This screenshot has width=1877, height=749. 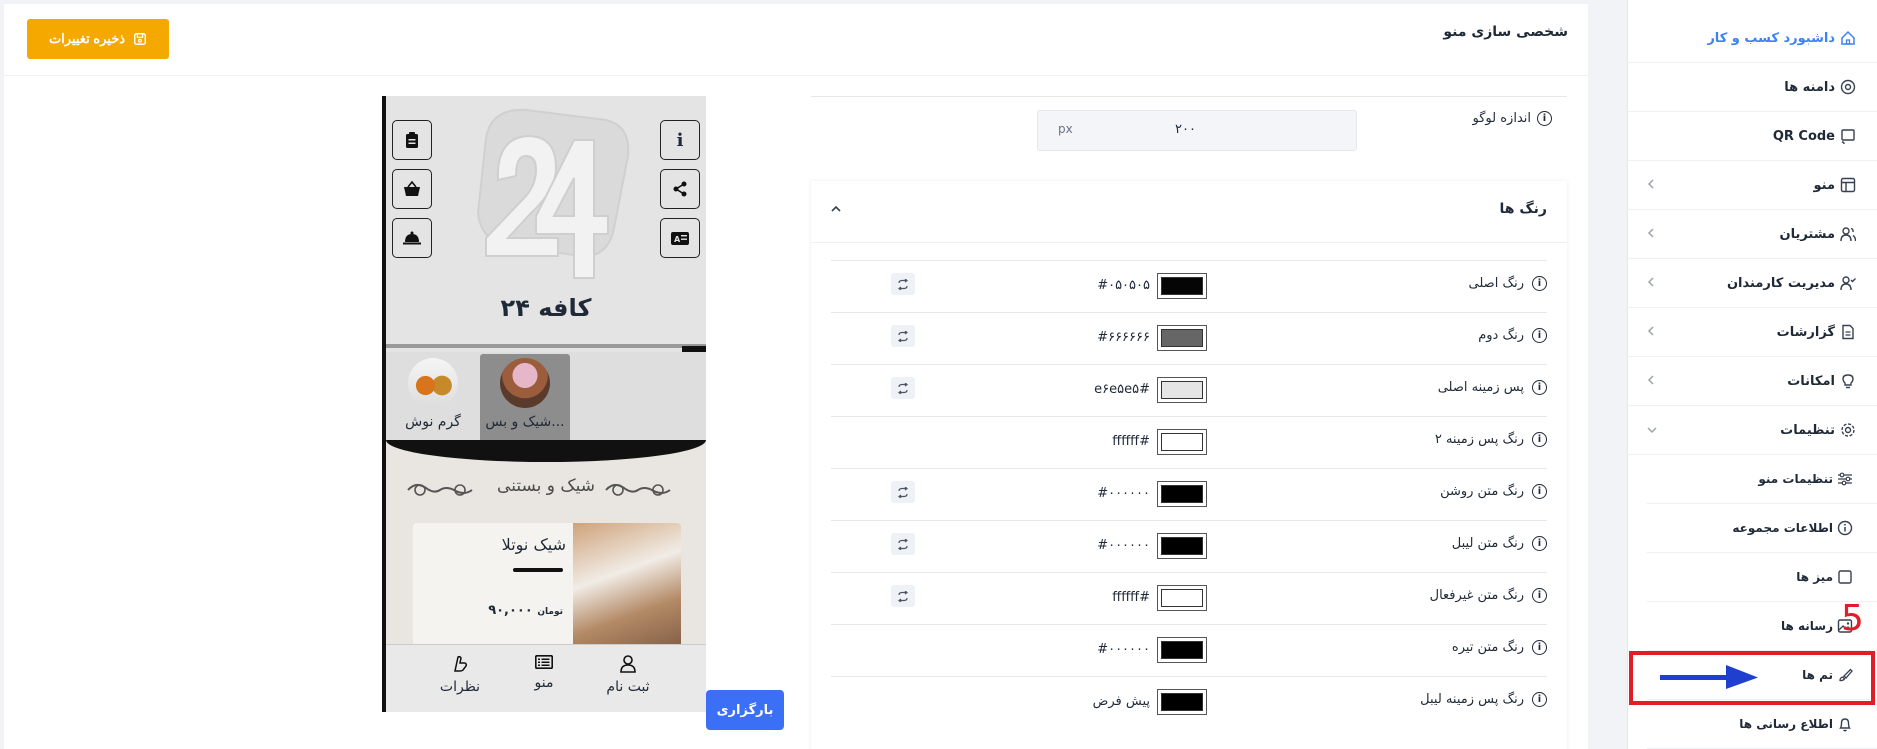 I want to click on clipboard-button, so click(x=412, y=140).